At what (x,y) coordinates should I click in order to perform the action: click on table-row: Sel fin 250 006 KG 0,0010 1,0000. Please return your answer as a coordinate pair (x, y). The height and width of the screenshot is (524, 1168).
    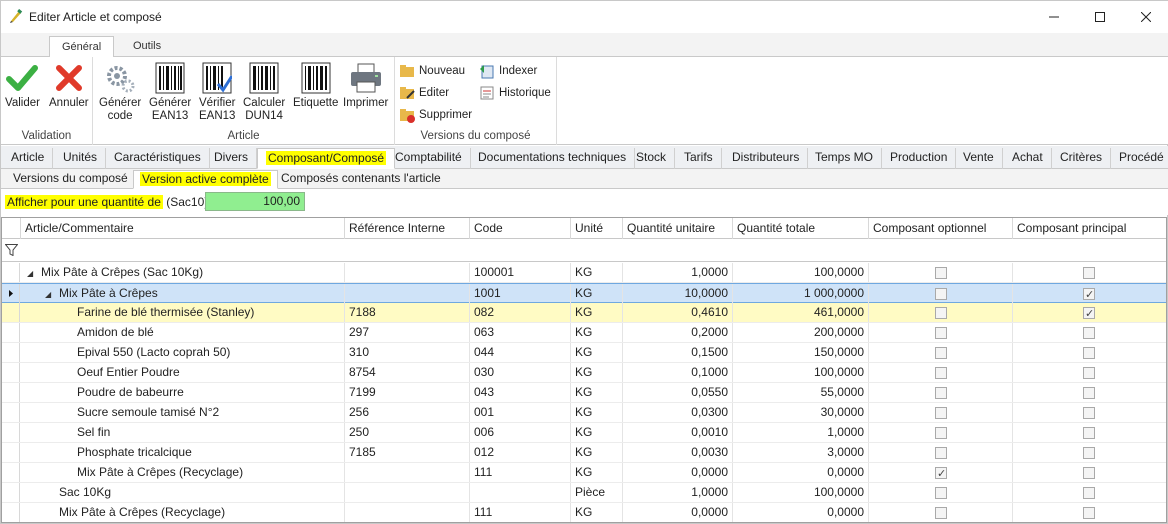
    Looking at the image, I should click on (584, 433).